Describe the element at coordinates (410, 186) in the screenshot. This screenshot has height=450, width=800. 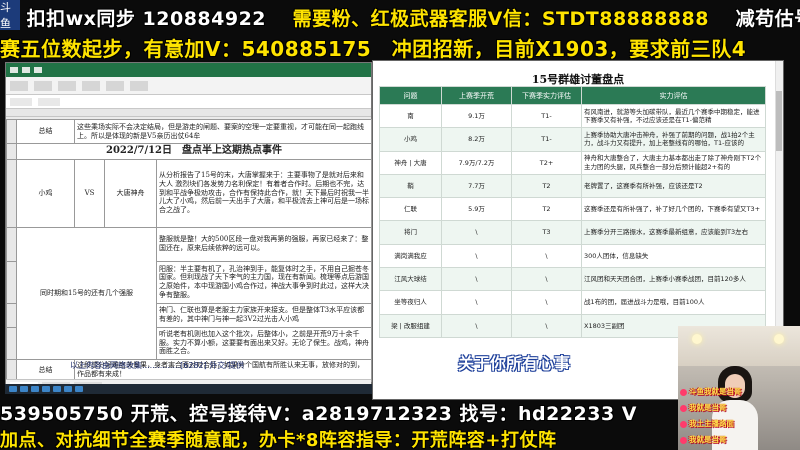
I see `cell-team: 鞘` at that location.